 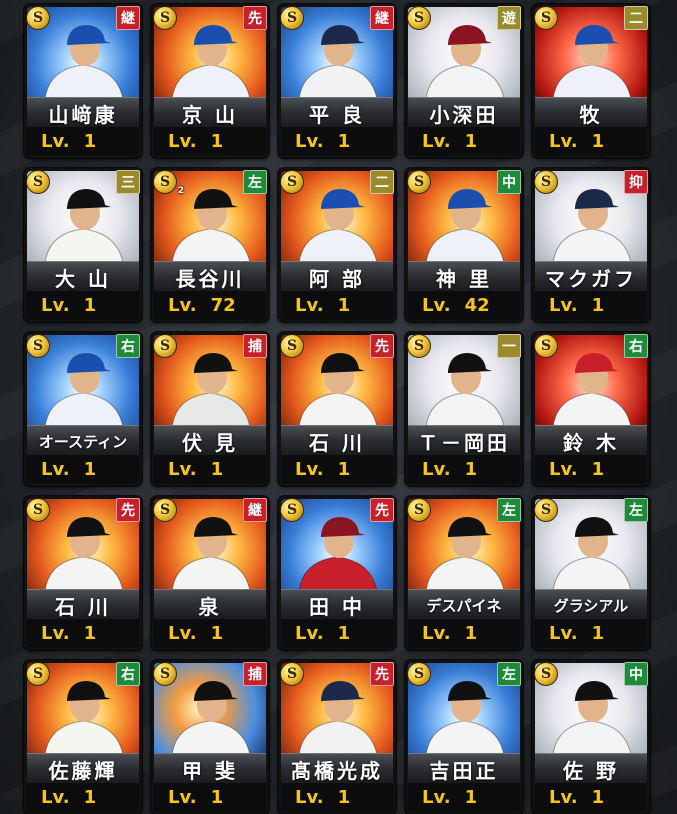 What do you see at coordinates (636, 510) in the screenshot?
I see `position-badge: 左` at bounding box center [636, 510].